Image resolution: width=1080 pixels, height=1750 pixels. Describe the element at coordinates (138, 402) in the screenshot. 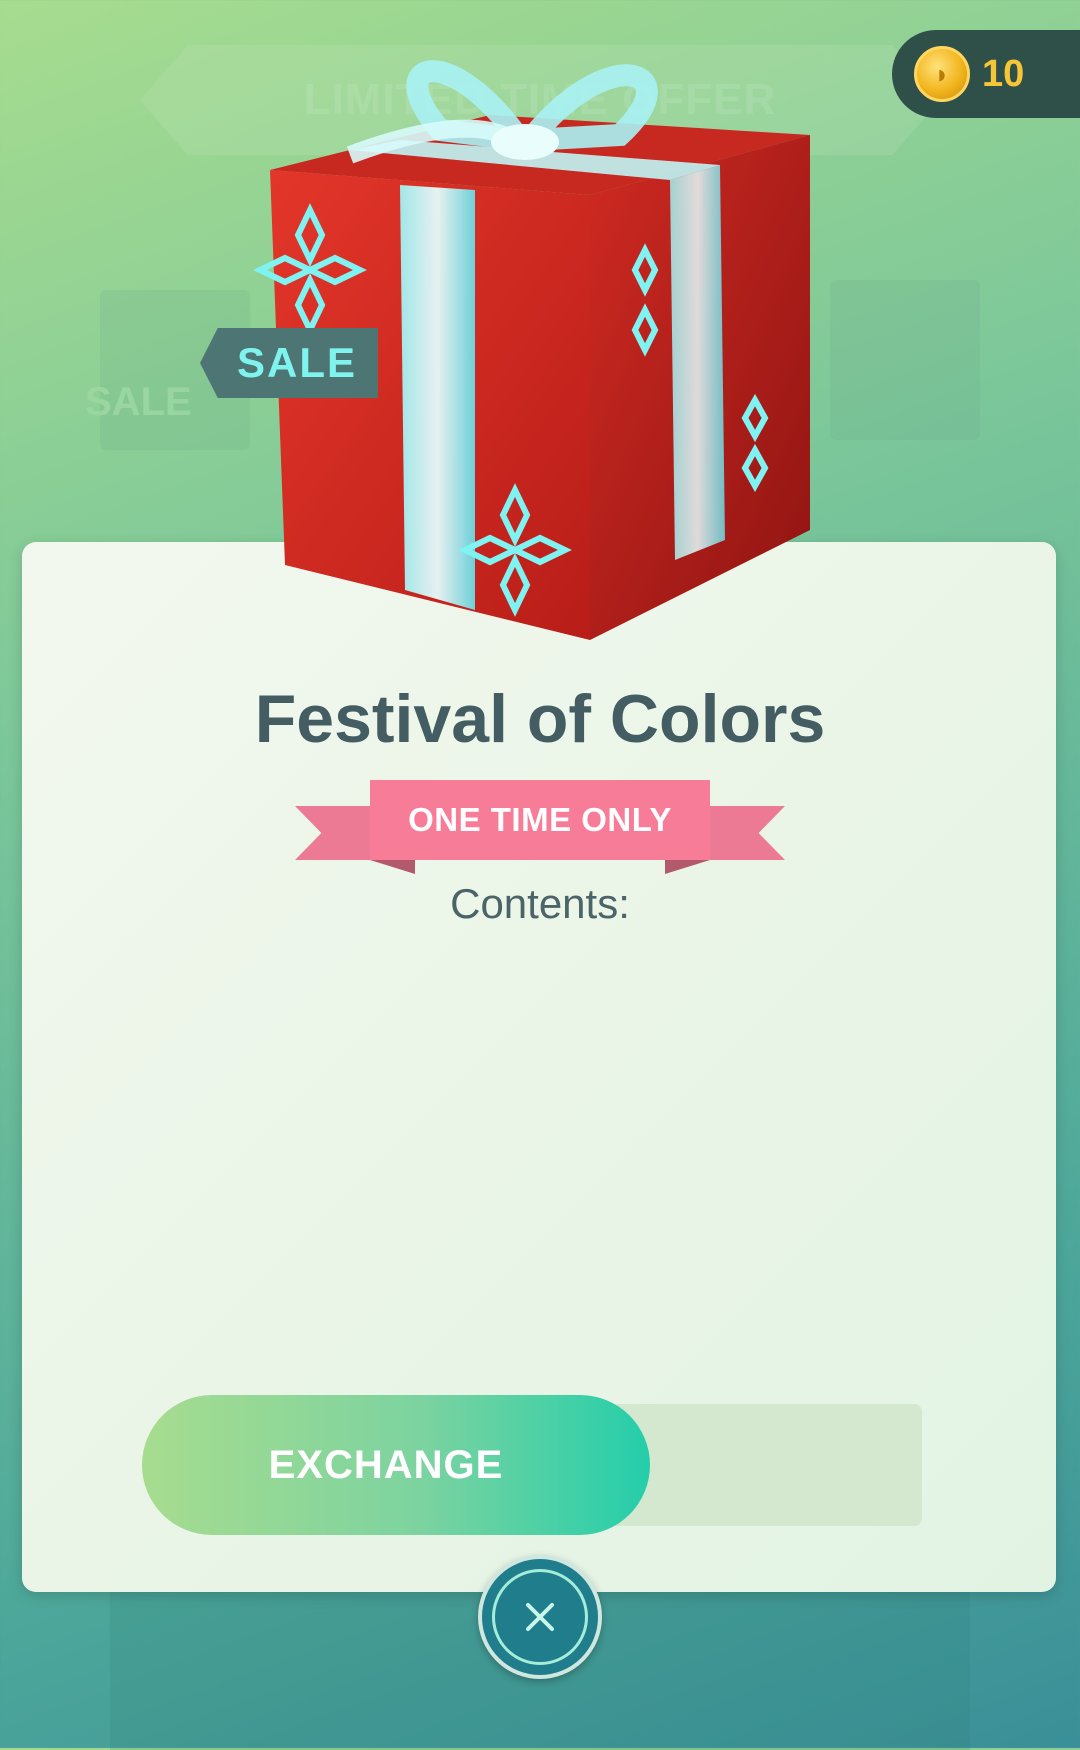

I see `background-sale-tag: SALE` at that location.